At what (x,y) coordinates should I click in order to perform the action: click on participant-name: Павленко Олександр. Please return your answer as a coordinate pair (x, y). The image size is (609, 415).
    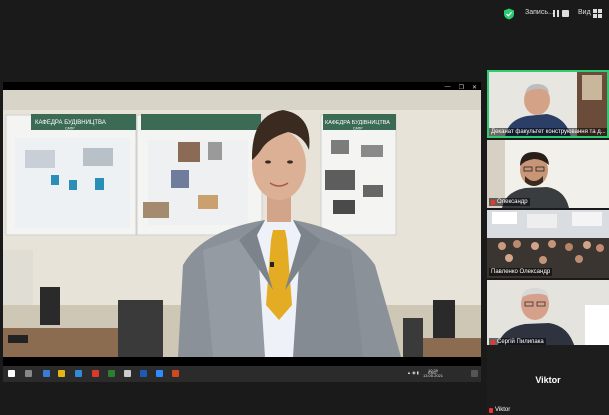
    Looking at the image, I should click on (521, 272).